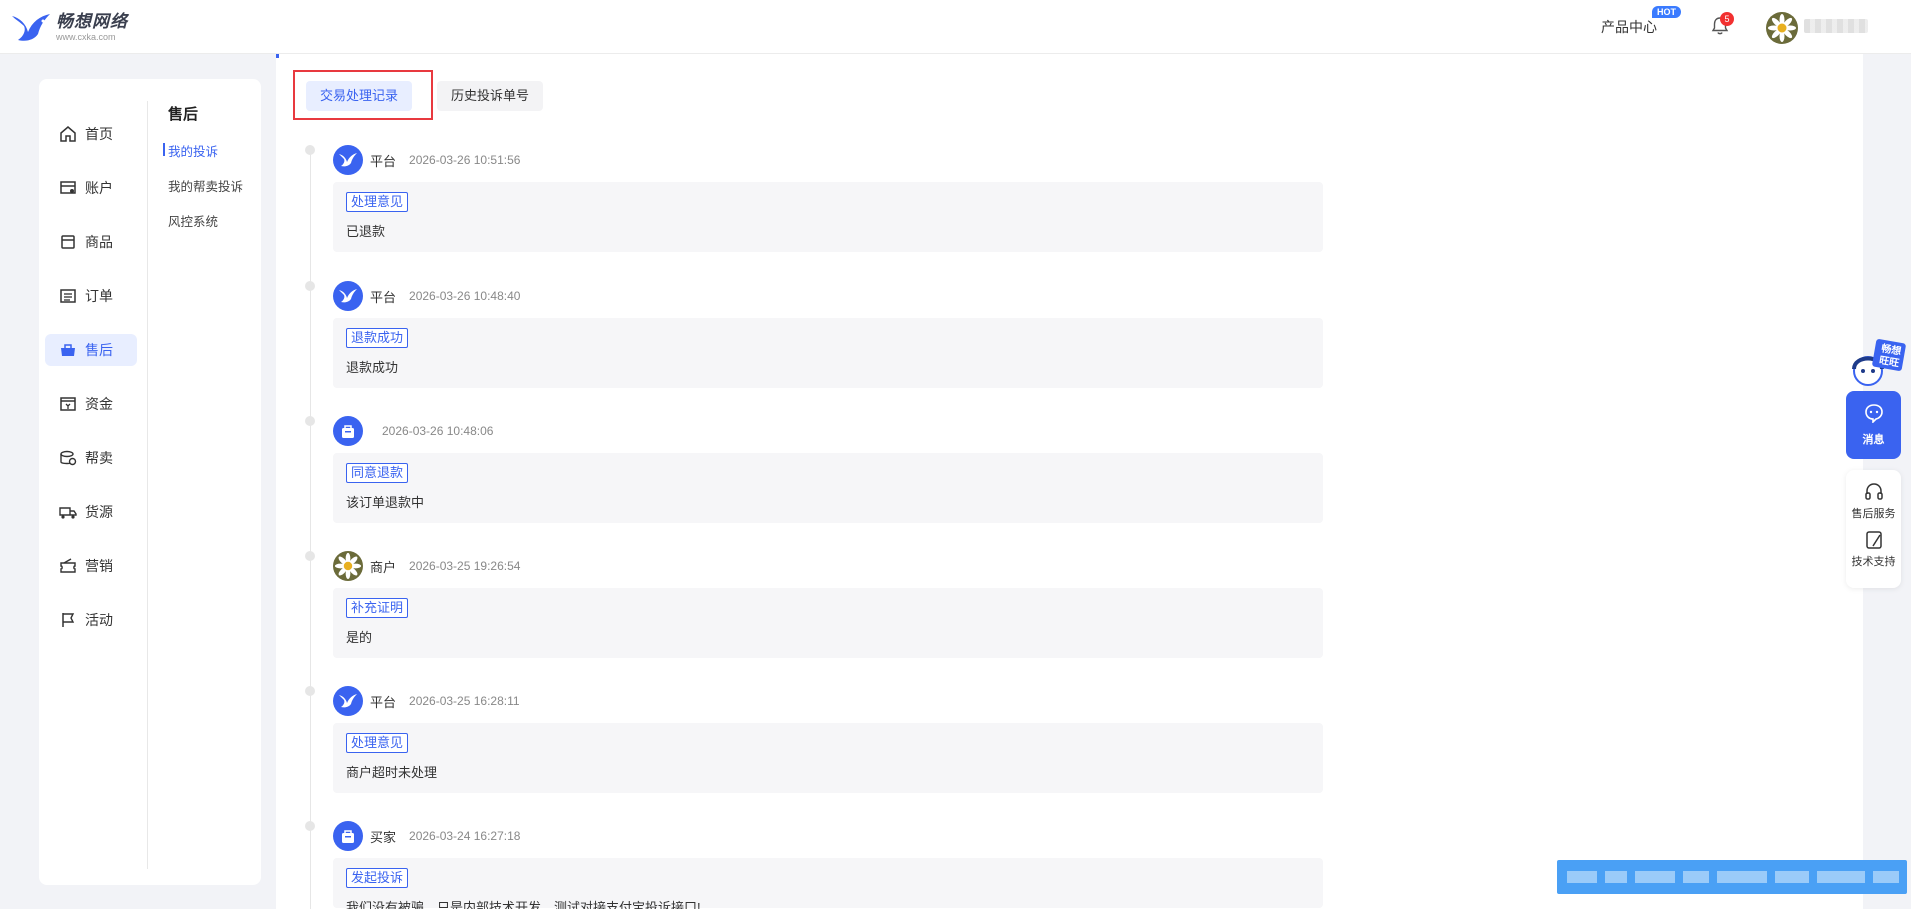 The image size is (1911, 909). What do you see at coordinates (1873, 540) in the screenshot?
I see `edit-doc-icon` at bounding box center [1873, 540].